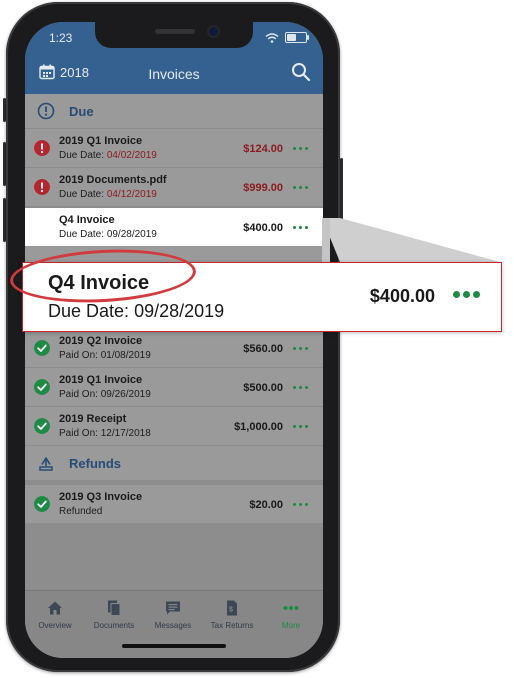  Describe the element at coordinates (263, 349) in the screenshot. I see `invoice-amount: $560.00` at that location.